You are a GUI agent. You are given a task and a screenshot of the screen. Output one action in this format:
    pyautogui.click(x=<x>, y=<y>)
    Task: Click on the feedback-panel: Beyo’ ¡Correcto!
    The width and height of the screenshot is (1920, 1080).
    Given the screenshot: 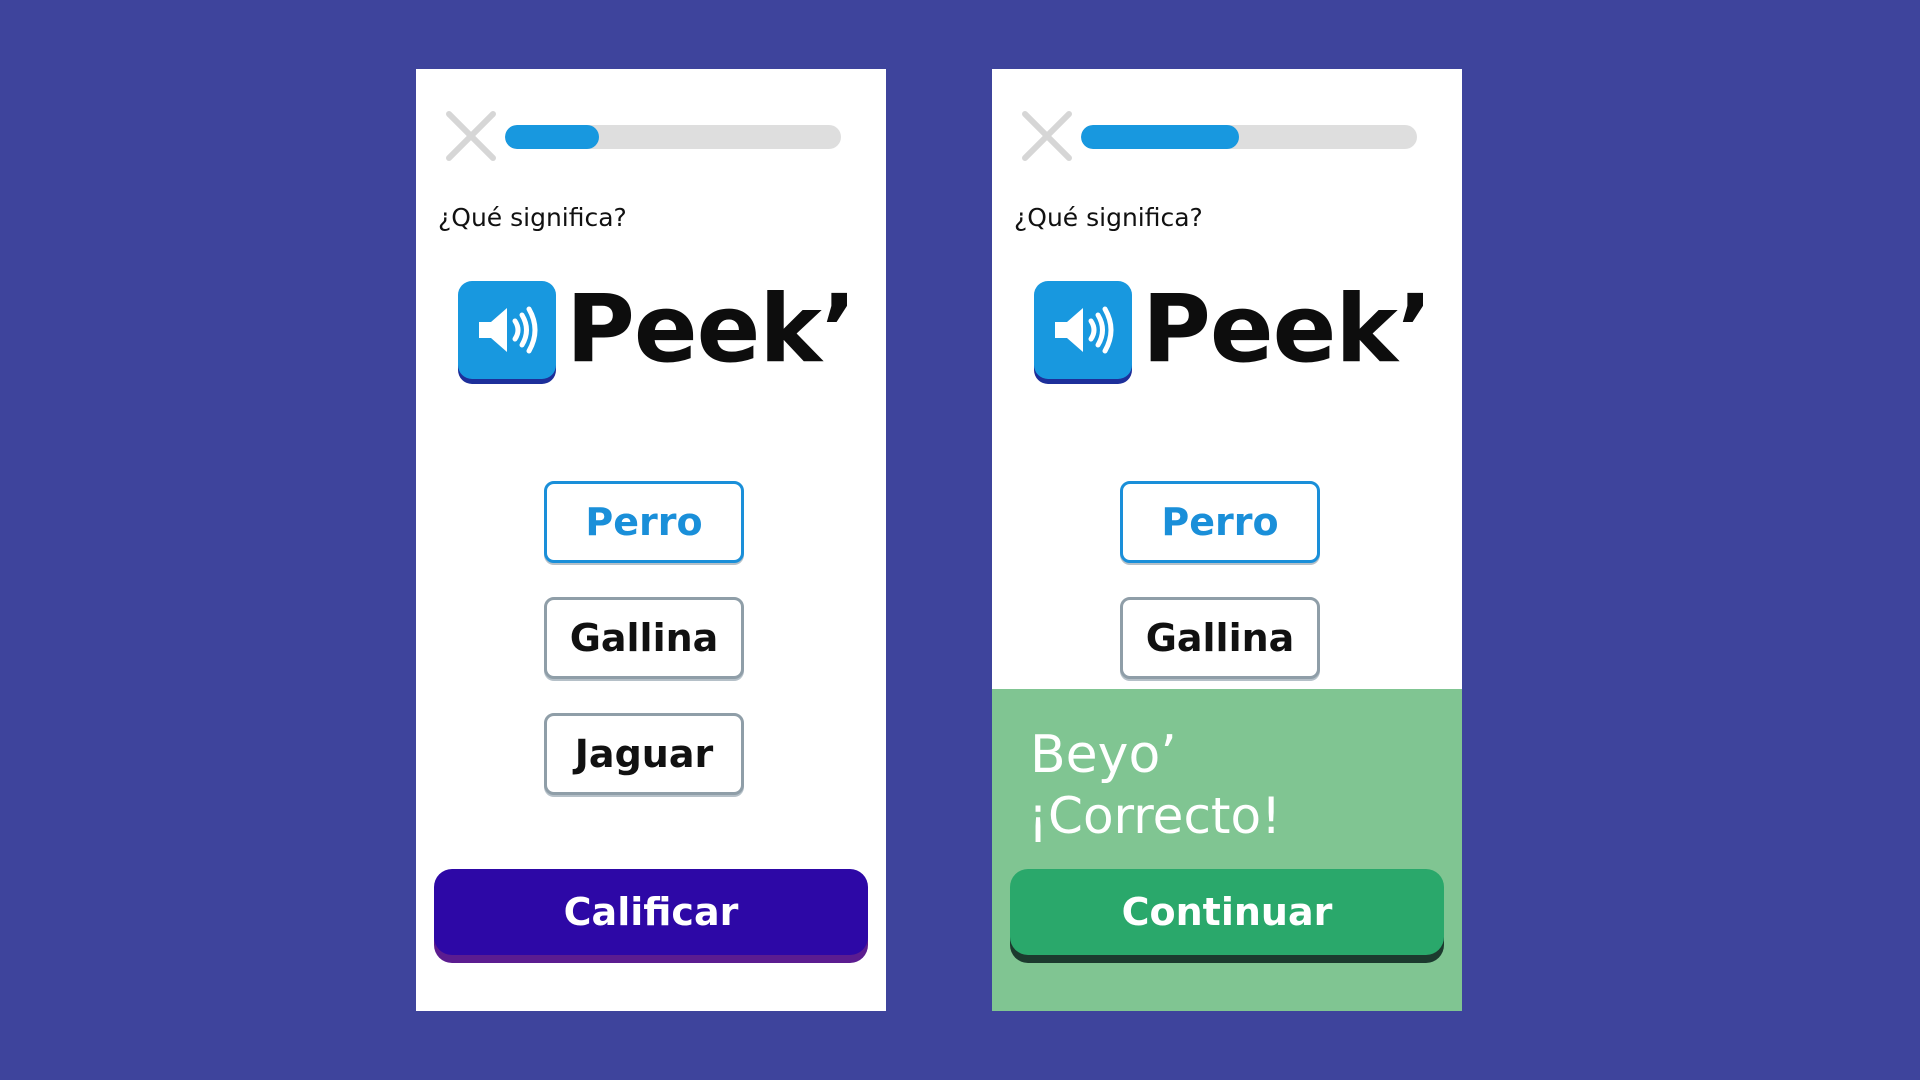 What is the action you would take?
    pyautogui.click(x=1227, y=850)
    